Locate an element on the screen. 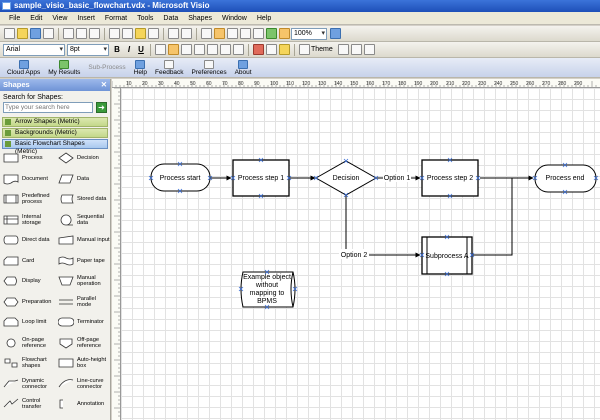 The width and height of the screenshot is (600, 420). zoom-select: 100% is located at coordinates (309, 33).